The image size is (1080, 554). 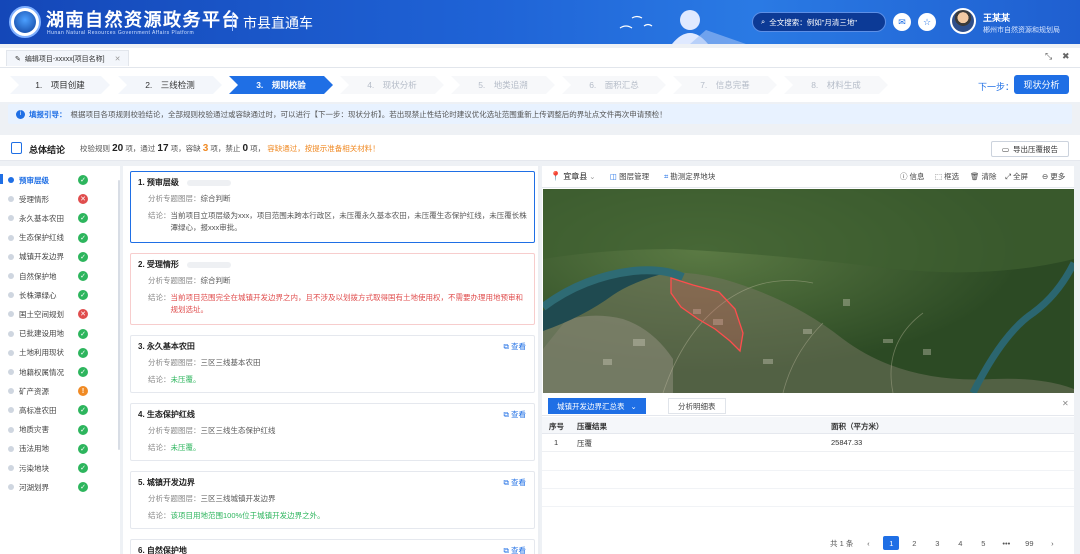 I want to click on sidebar-item: 地籍权属情况 ✓, so click(x=50, y=372).